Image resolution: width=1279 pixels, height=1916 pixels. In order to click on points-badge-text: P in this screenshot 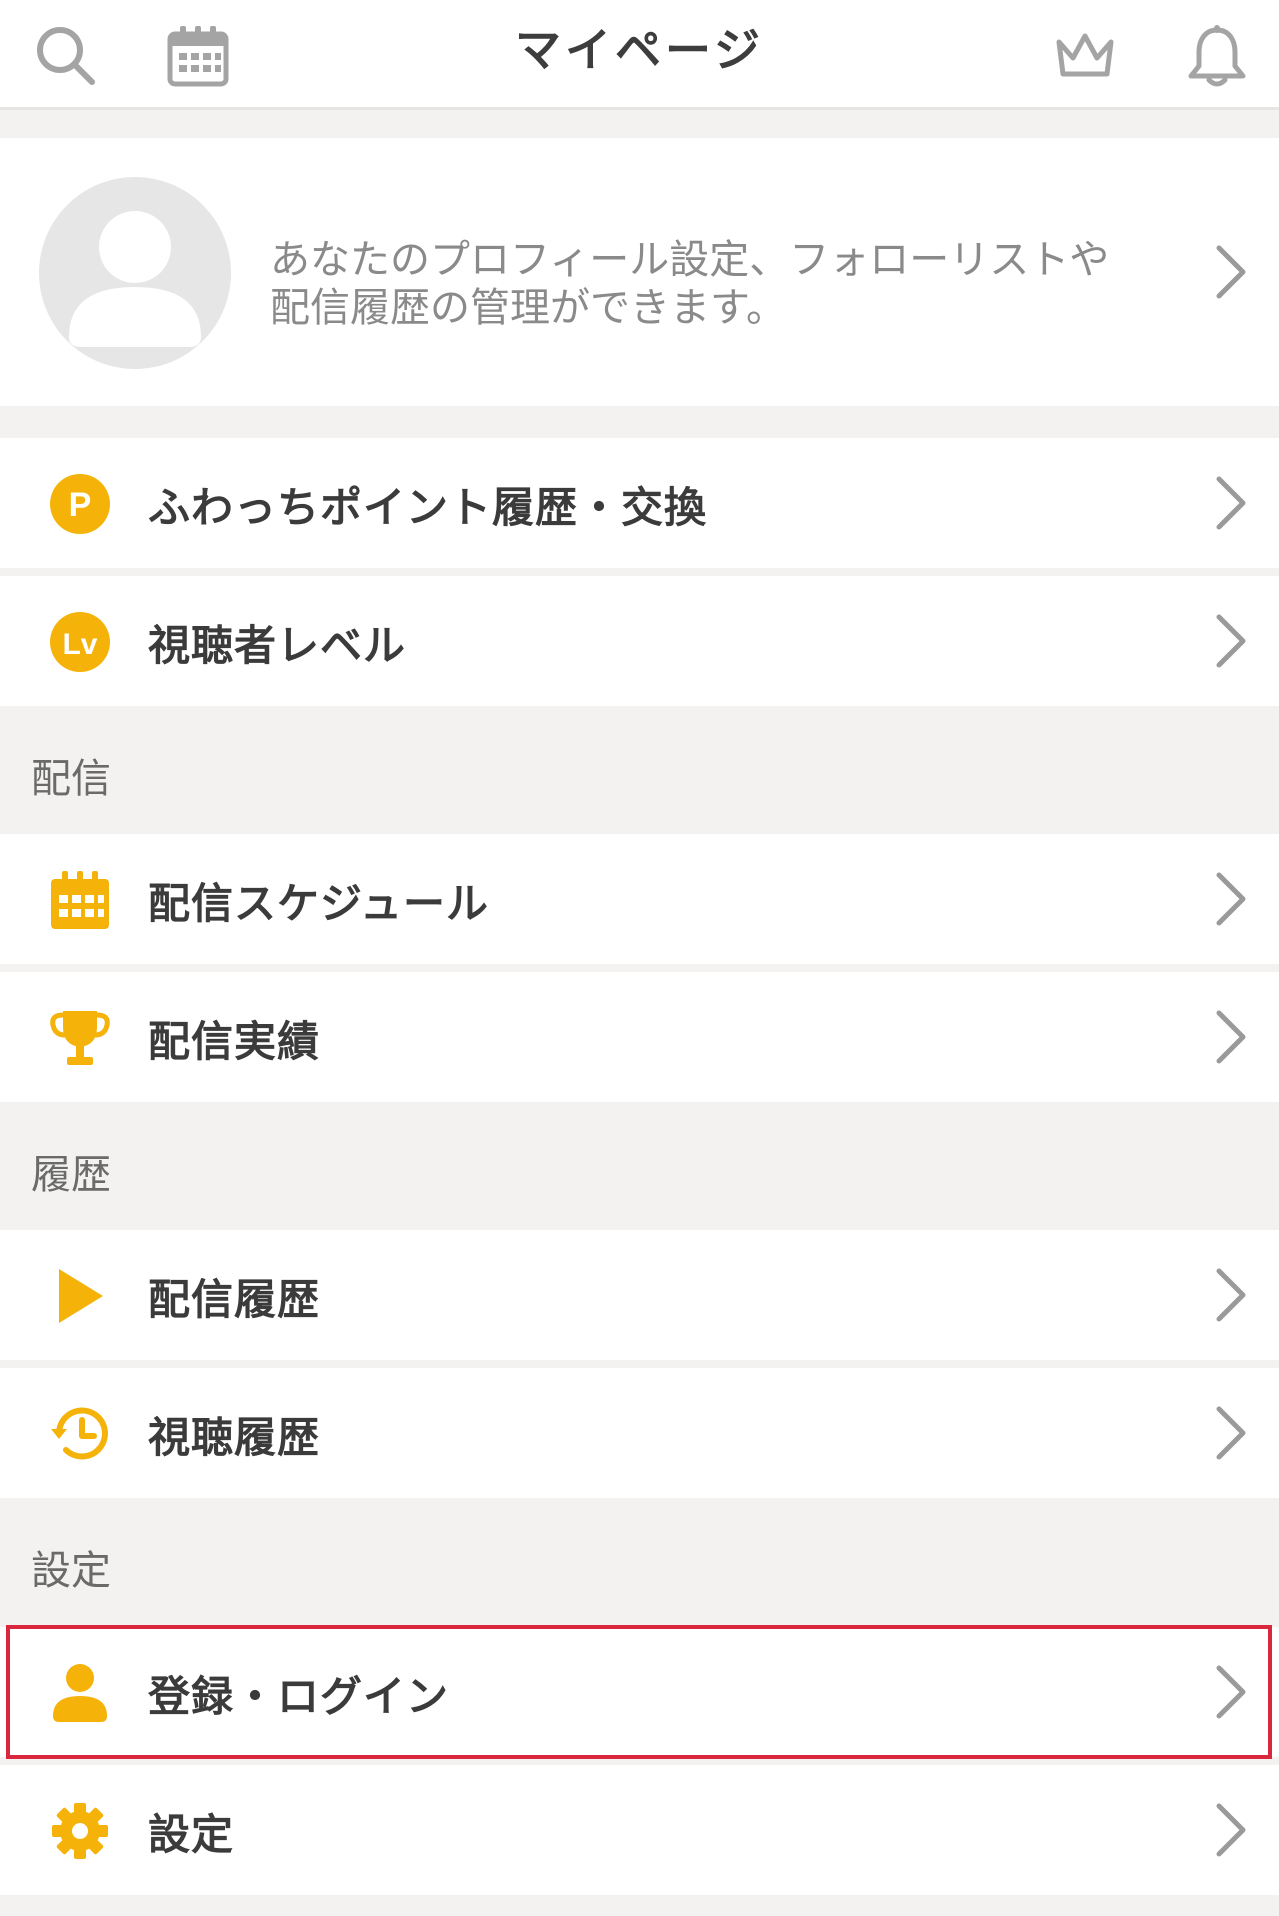, I will do `click(80, 505)`.